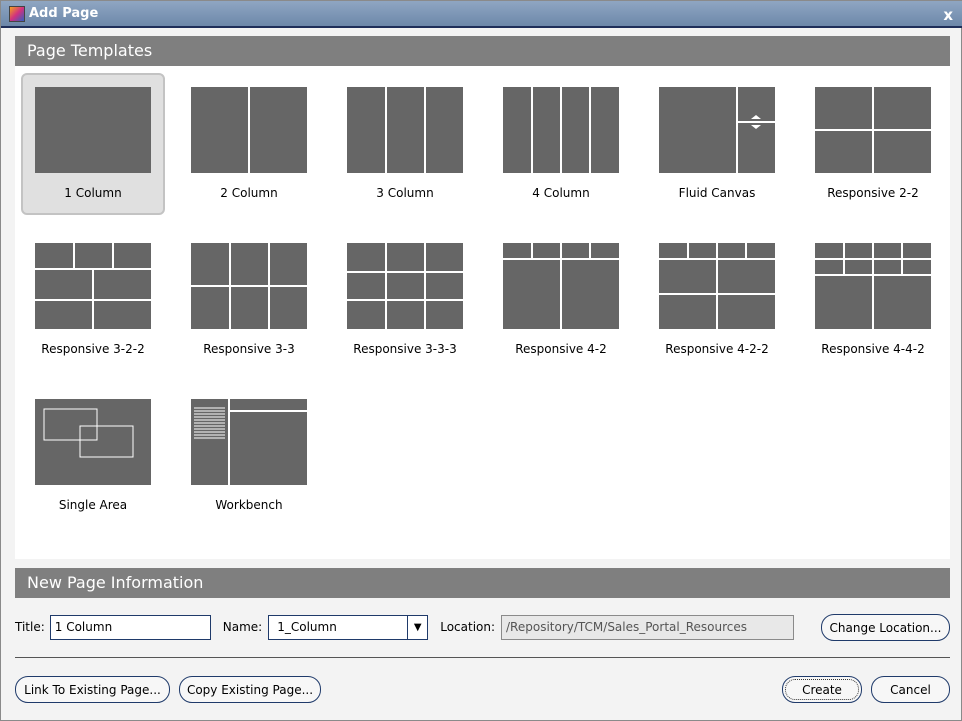  I want to click on template-2-column: 2 Column, so click(249, 144).